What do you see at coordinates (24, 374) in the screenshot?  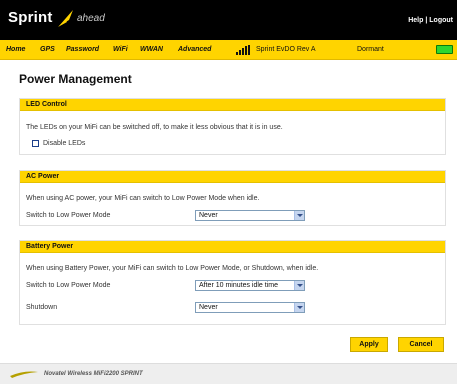 I see `novatel-swoosh-icon` at bounding box center [24, 374].